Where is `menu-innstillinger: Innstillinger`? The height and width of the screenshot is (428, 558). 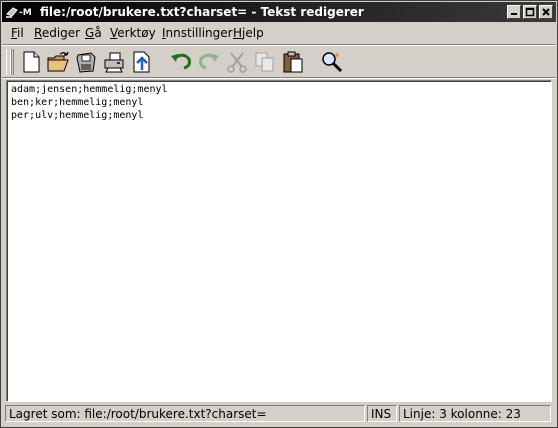
menu-innstillinger: Innstillinger is located at coordinates (197, 33).